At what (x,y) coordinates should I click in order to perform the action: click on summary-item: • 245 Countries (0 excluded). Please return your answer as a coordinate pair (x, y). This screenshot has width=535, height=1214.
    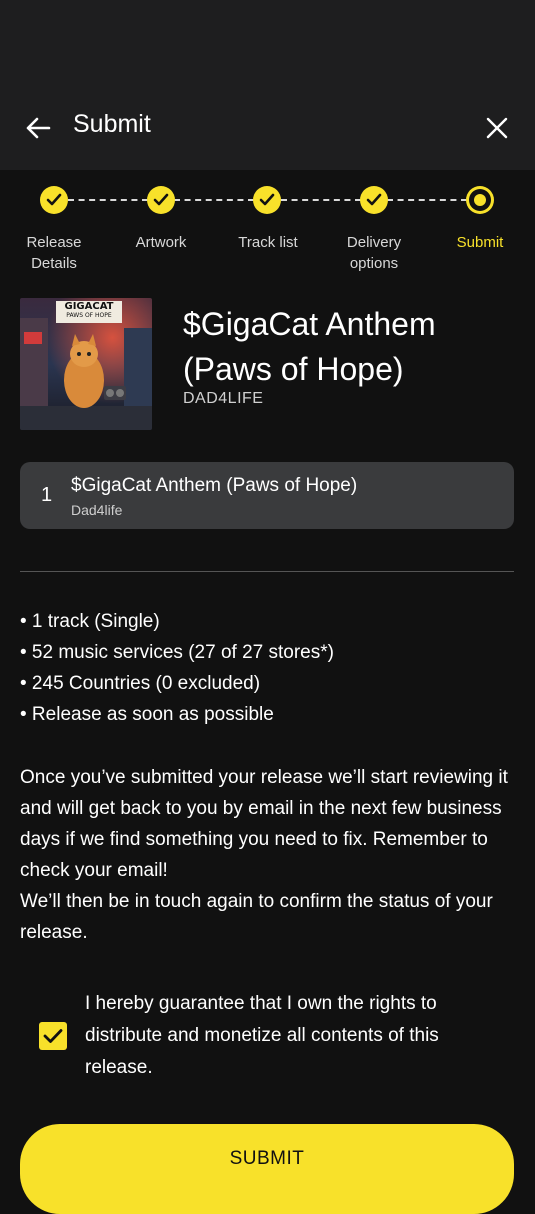
    Looking at the image, I should click on (140, 683).